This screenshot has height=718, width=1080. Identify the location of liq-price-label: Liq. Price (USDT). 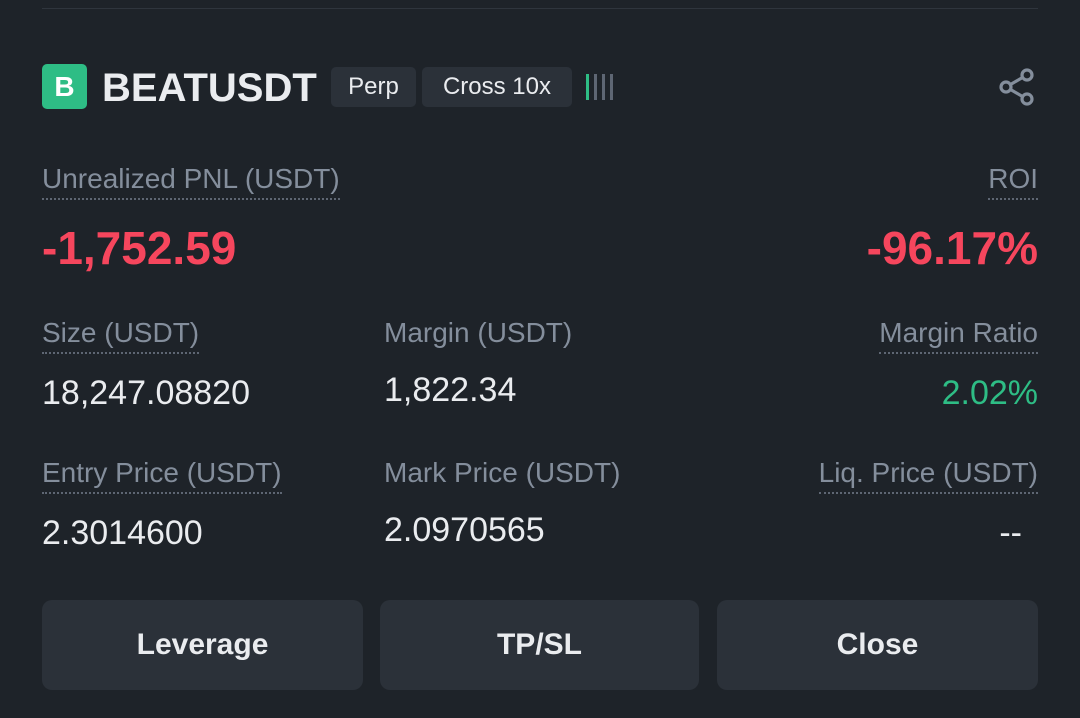
(928, 475).